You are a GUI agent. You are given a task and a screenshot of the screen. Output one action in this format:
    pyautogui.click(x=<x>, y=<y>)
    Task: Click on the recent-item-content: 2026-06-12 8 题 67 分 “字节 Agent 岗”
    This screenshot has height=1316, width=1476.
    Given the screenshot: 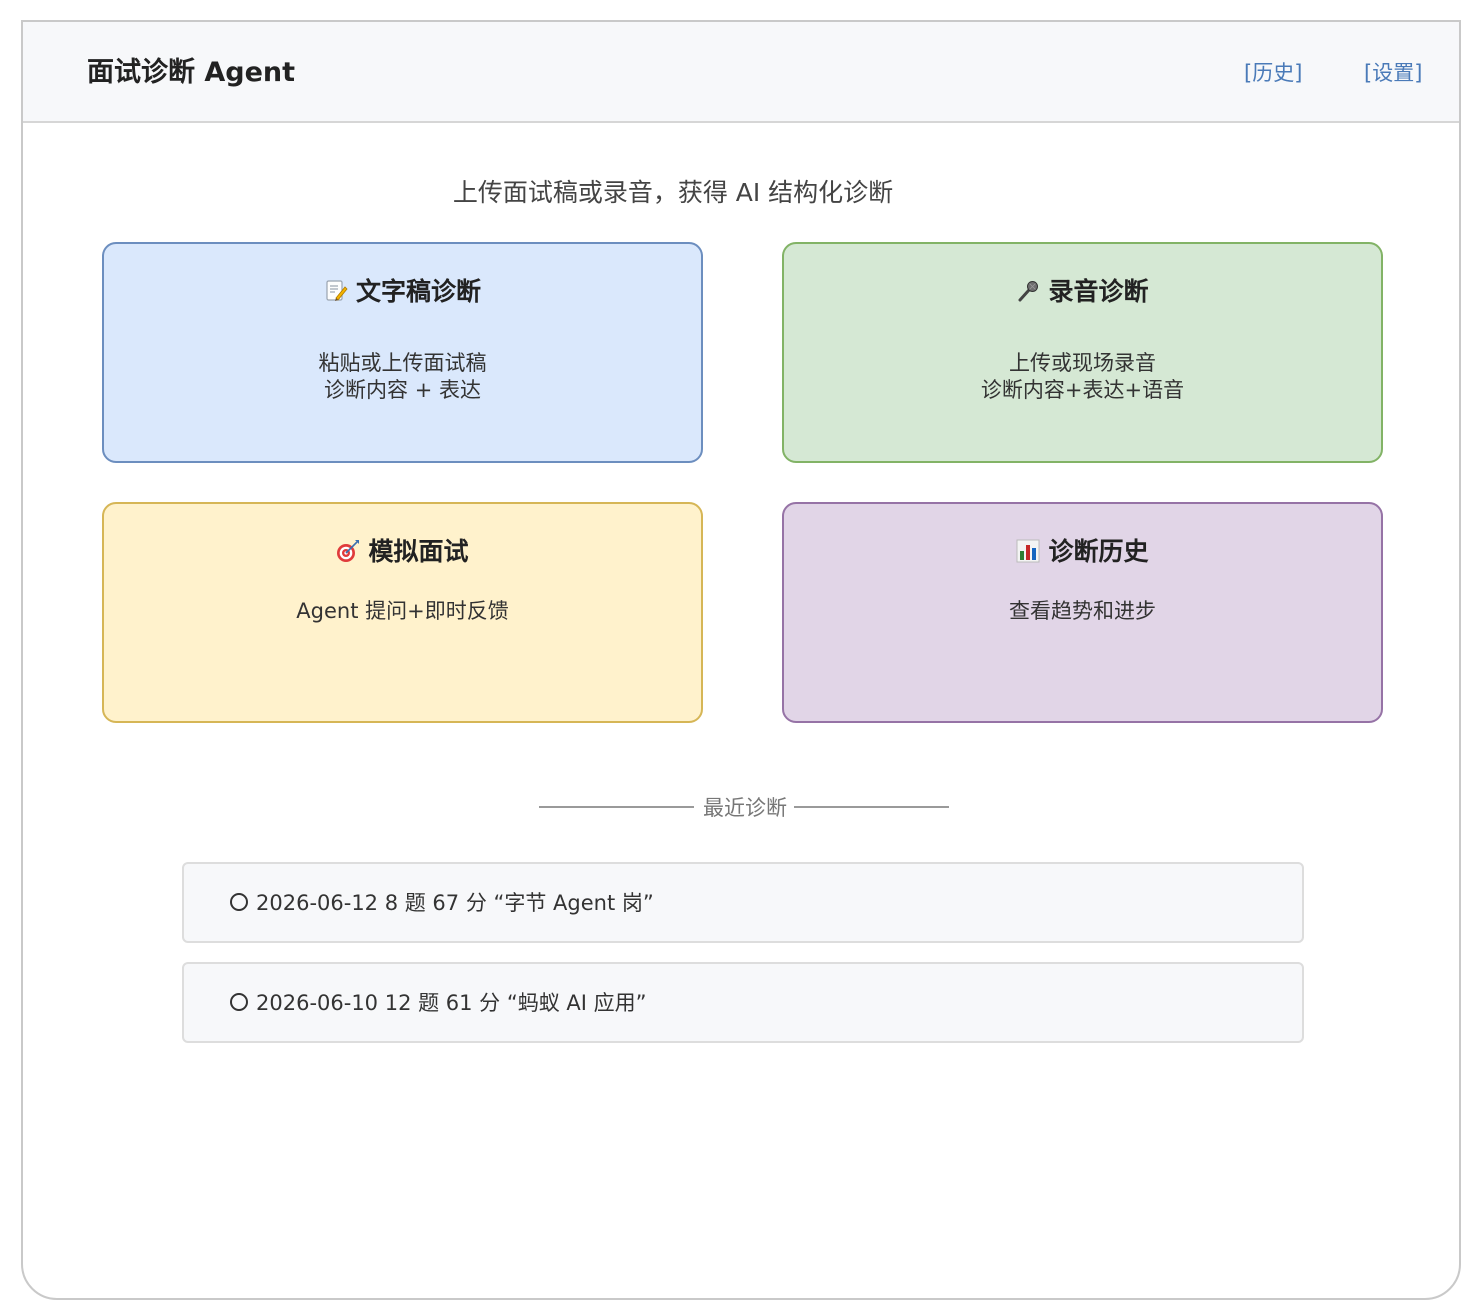 What is the action you would take?
    pyautogui.click(x=442, y=903)
    